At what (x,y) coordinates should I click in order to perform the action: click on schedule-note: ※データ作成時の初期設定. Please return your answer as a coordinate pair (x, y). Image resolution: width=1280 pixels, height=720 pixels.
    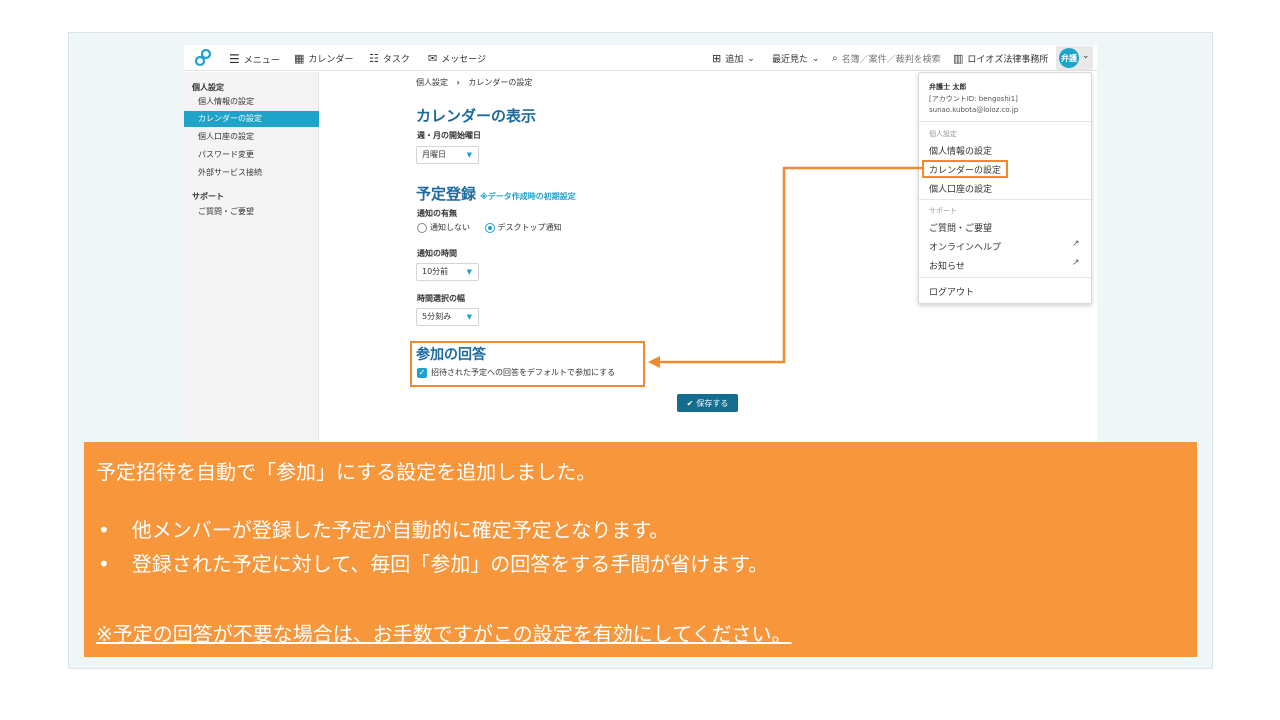
    Looking at the image, I should click on (528, 196).